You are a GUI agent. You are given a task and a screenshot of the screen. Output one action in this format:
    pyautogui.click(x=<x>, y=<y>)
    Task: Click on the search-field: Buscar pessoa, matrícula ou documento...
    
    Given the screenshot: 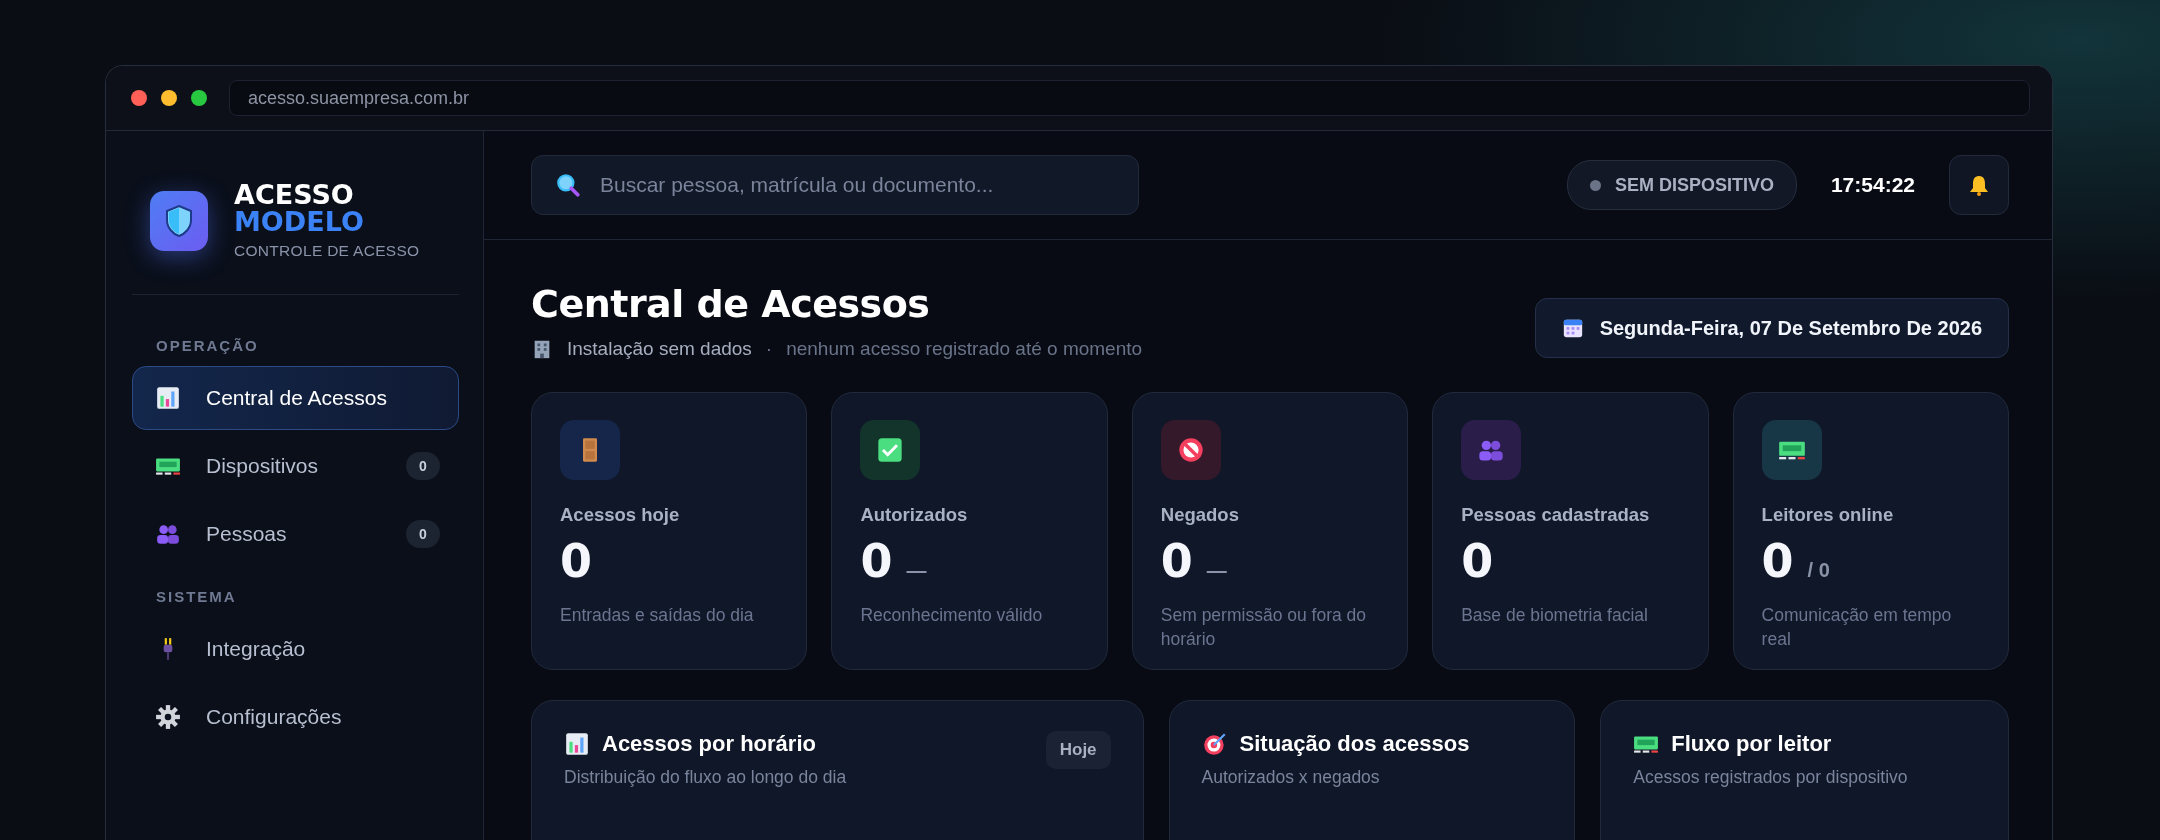 What is the action you would take?
    pyautogui.click(x=835, y=185)
    